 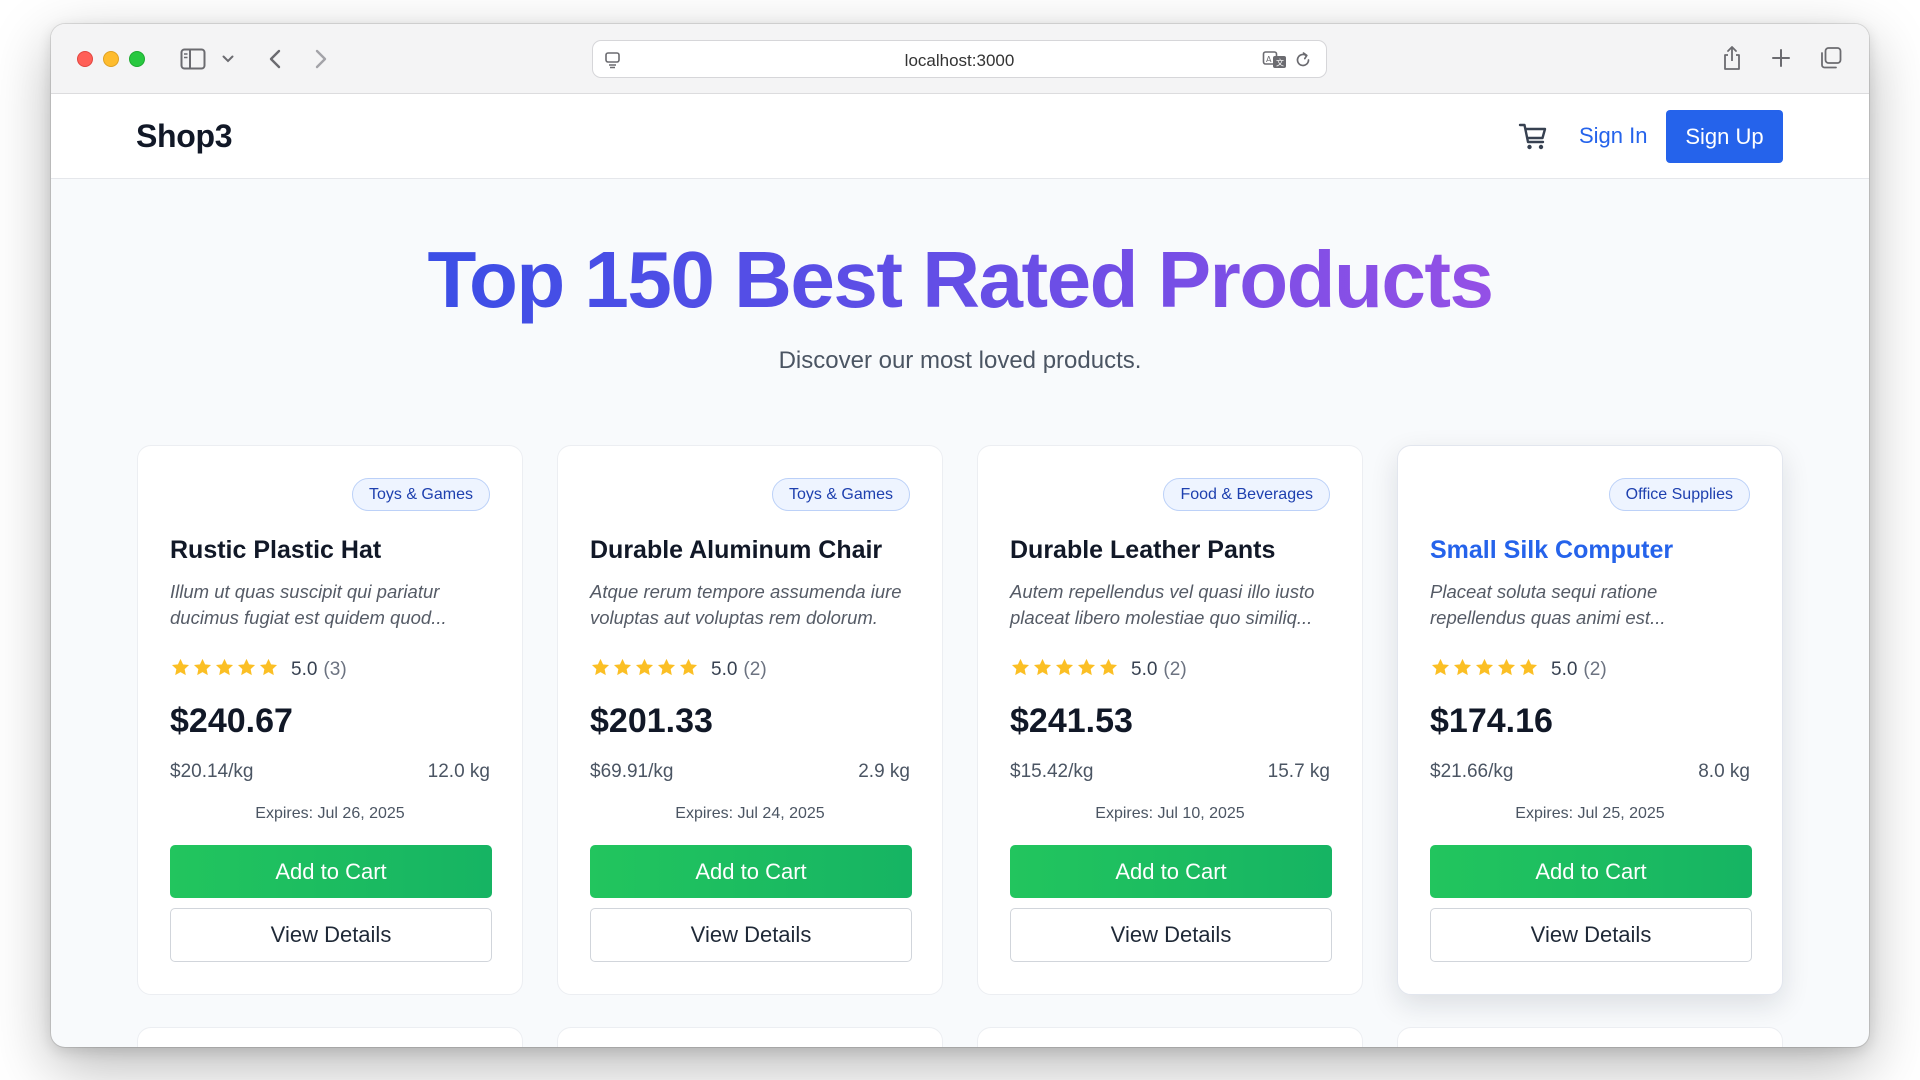 What do you see at coordinates (1724, 771) in the screenshot?
I see `product-weight: 8.0 kg` at bounding box center [1724, 771].